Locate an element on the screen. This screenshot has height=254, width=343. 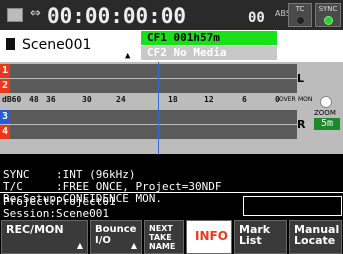
transport-icon: ⇔ is located at coordinates (35, 13).